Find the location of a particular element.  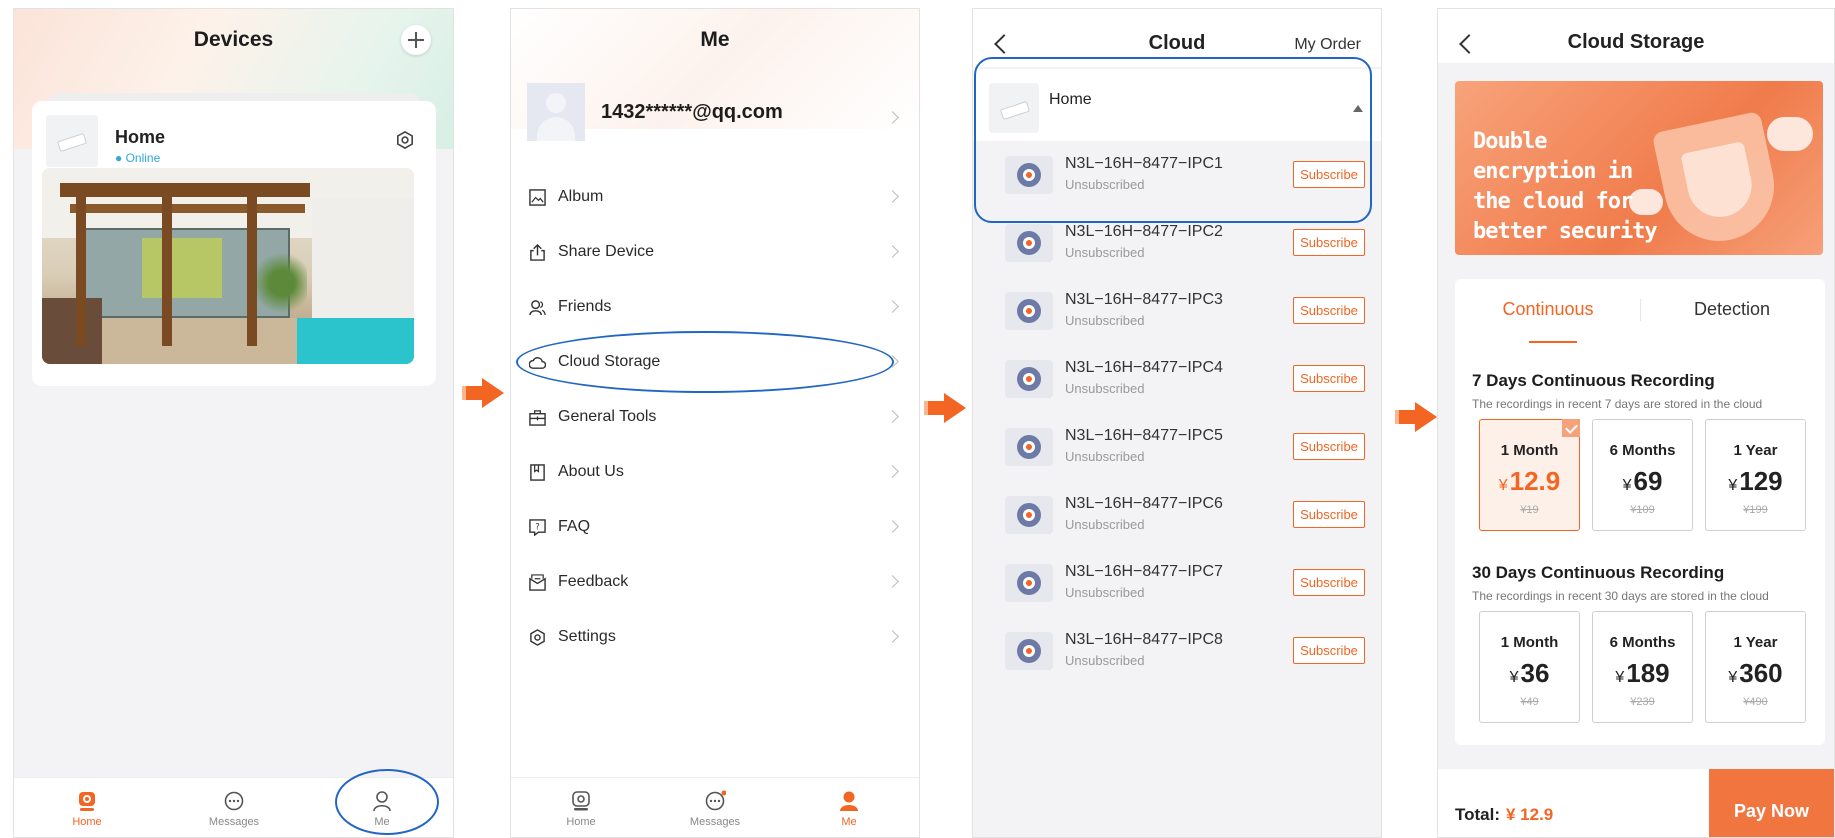

menu-item-album: Album is located at coordinates (715, 197).